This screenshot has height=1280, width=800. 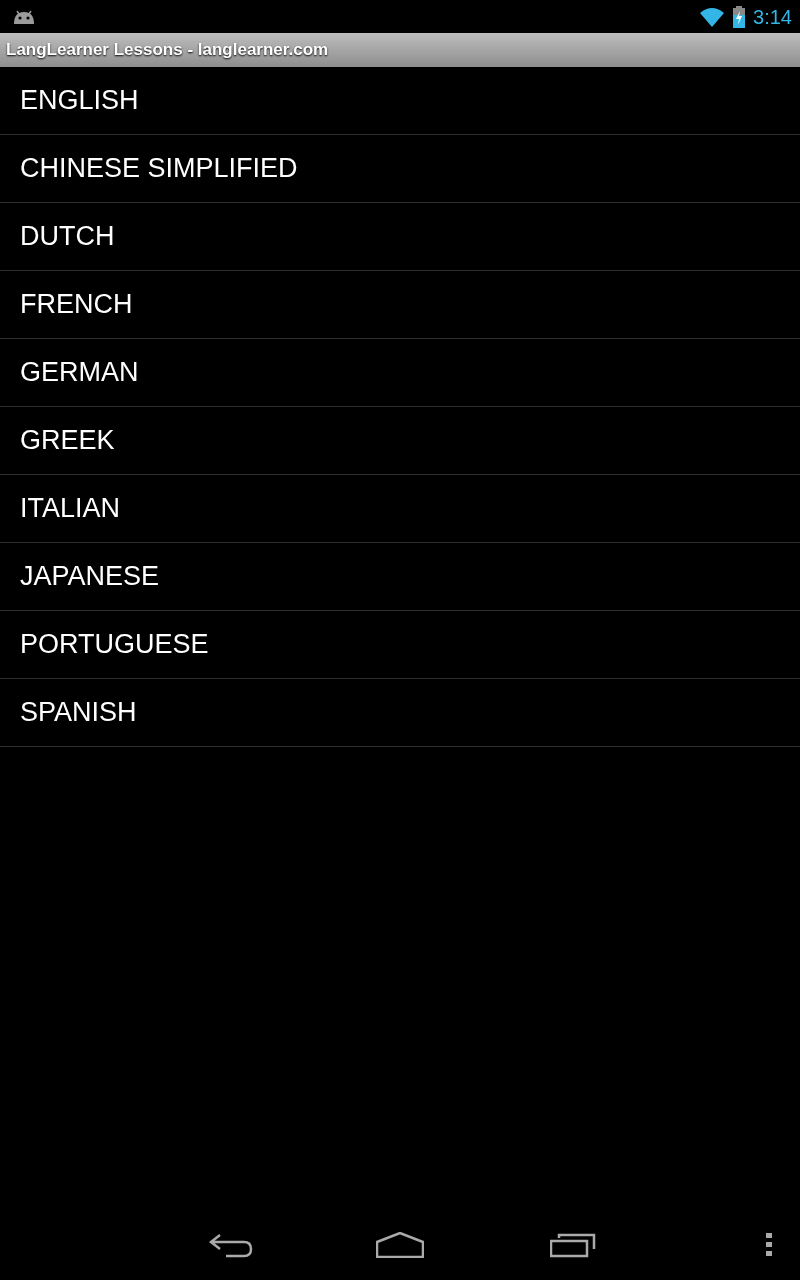 What do you see at coordinates (739, 16) in the screenshot?
I see `battery-icon` at bounding box center [739, 16].